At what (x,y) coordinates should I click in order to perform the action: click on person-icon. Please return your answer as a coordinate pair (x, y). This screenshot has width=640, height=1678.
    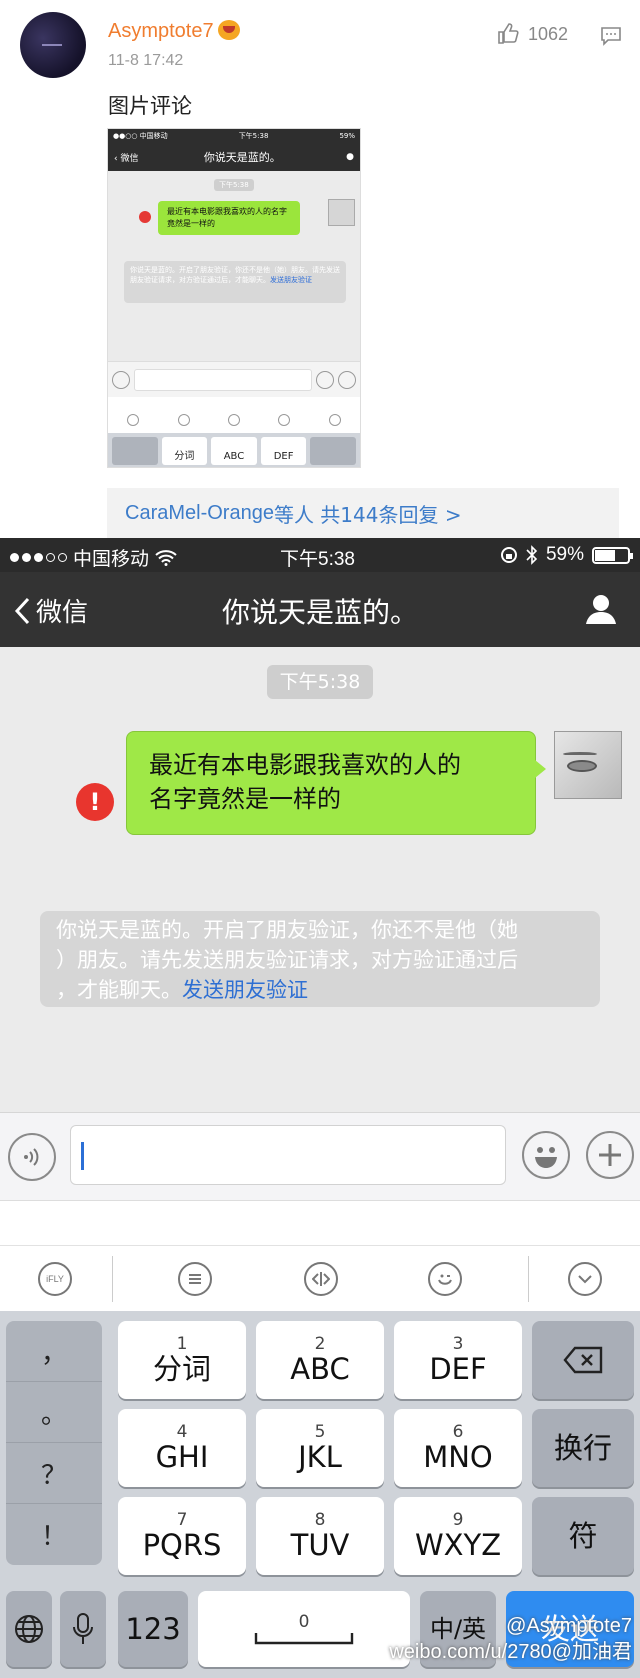
    Looking at the image, I should click on (601, 609).